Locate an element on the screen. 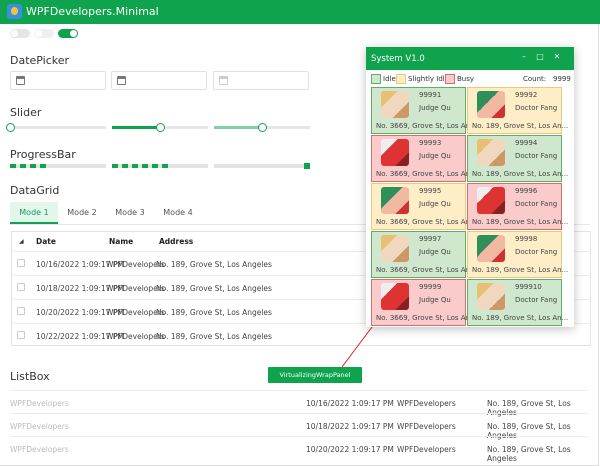 The height and width of the screenshot is (466, 600). datepicker-label: DatePicker is located at coordinates (40, 60).